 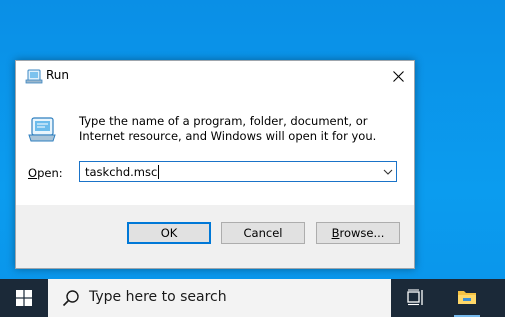 I want to click on close-icon, so click(x=398, y=76).